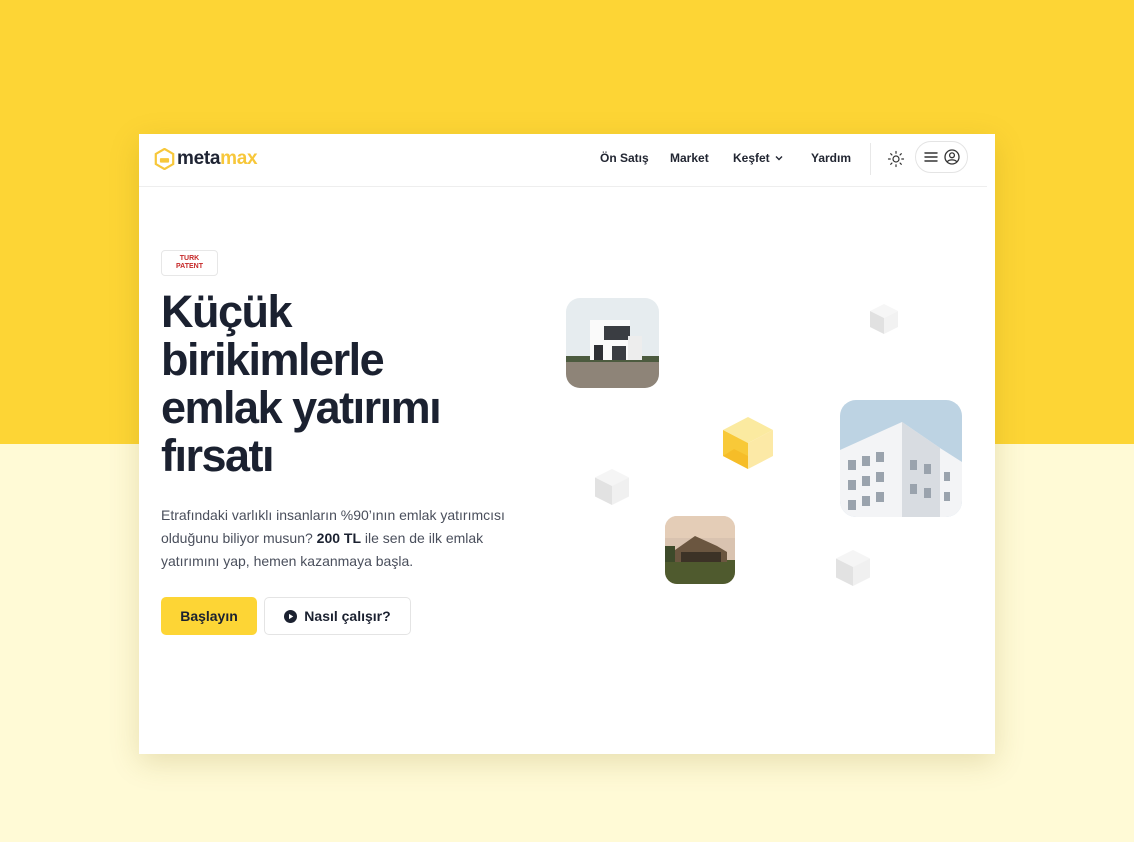 This screenshot has height=842, width=1134. I want to click on nav-item-yardim: Yardım, so click(831, 158).